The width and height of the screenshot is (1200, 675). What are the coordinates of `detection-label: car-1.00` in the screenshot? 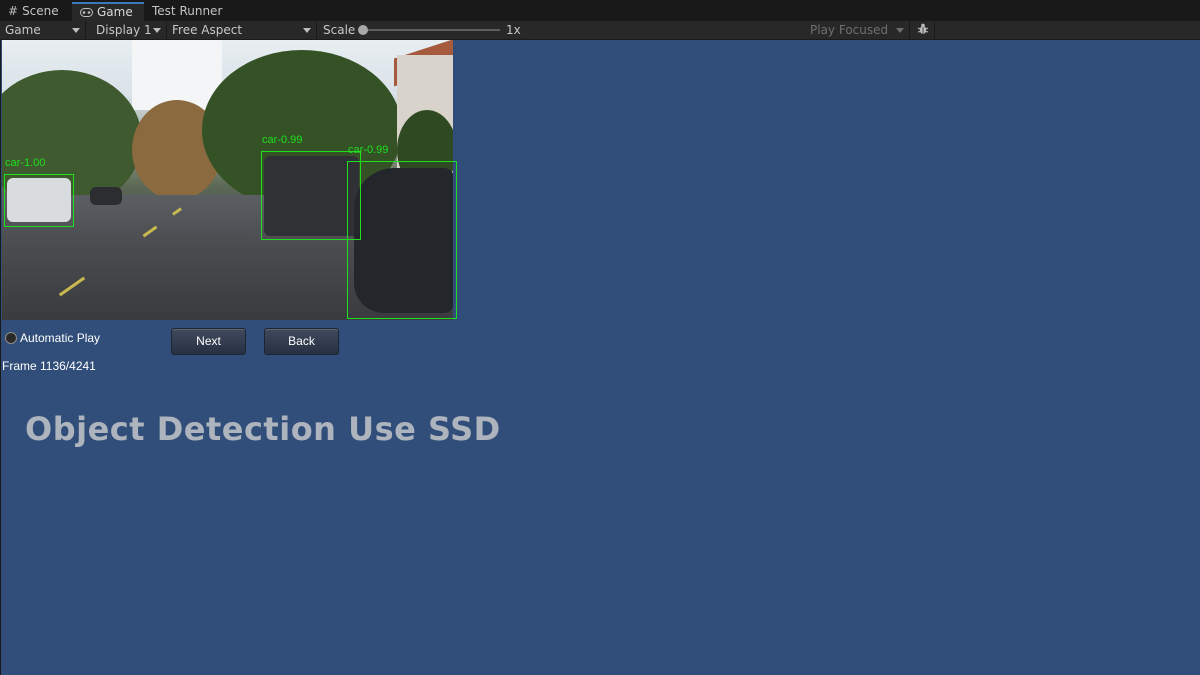 It's located at (25, 163).